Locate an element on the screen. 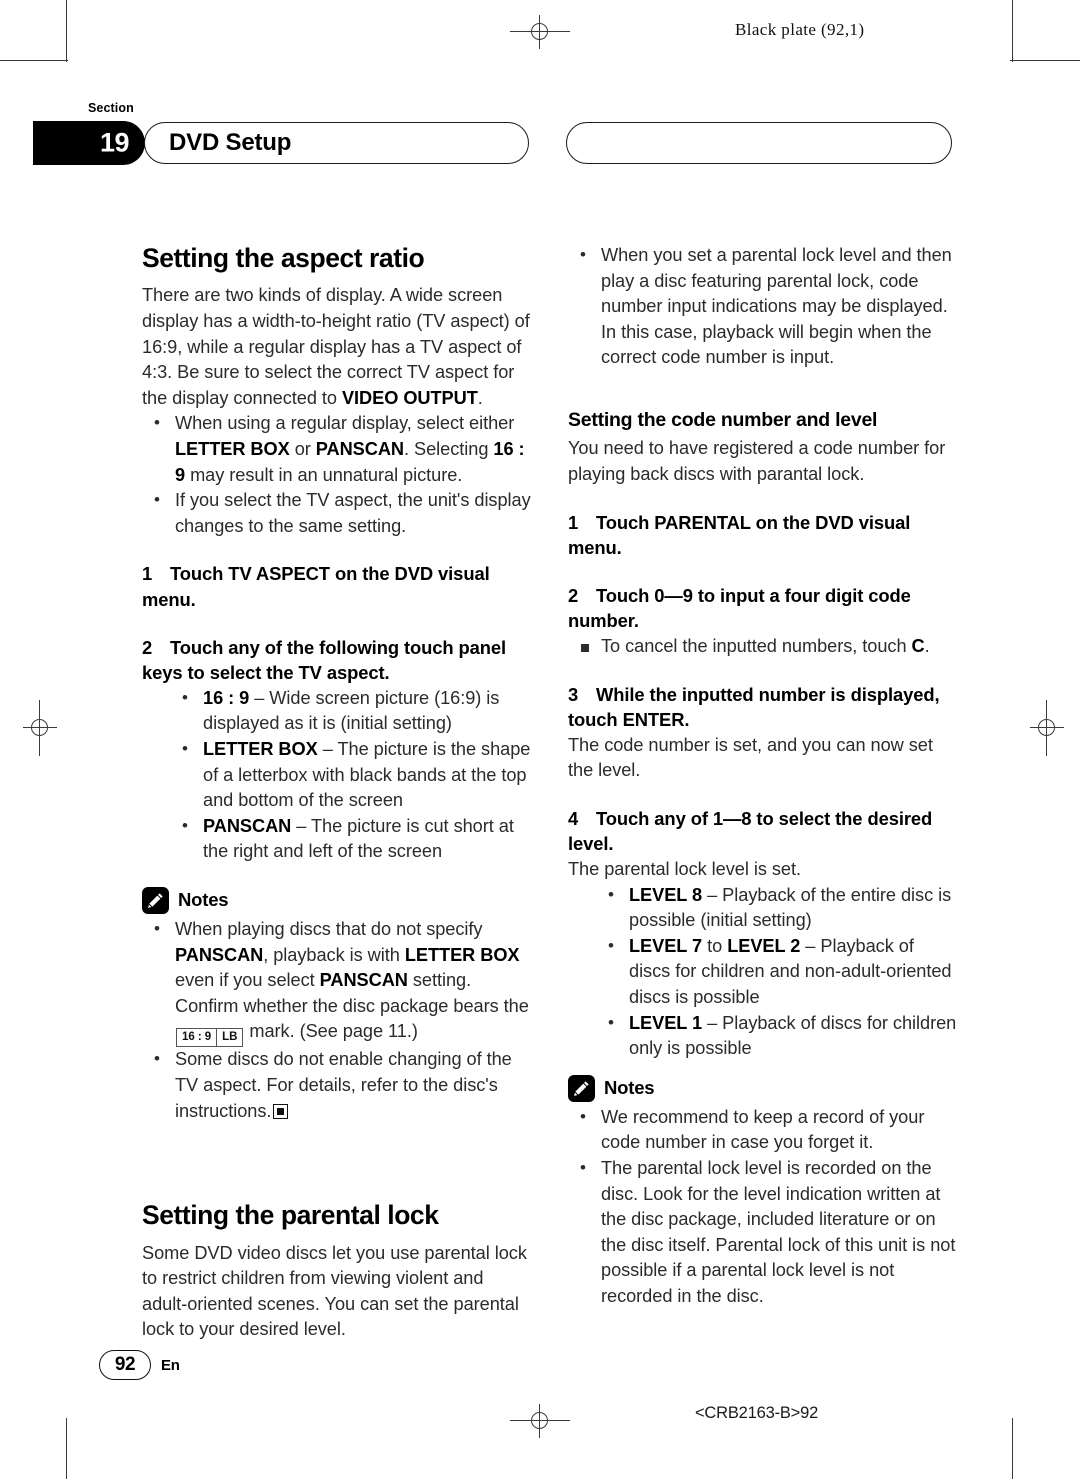 The image size is (1080, 1479). black-plate-label: Black plate (92,1) is located at coordinates (800, 29).